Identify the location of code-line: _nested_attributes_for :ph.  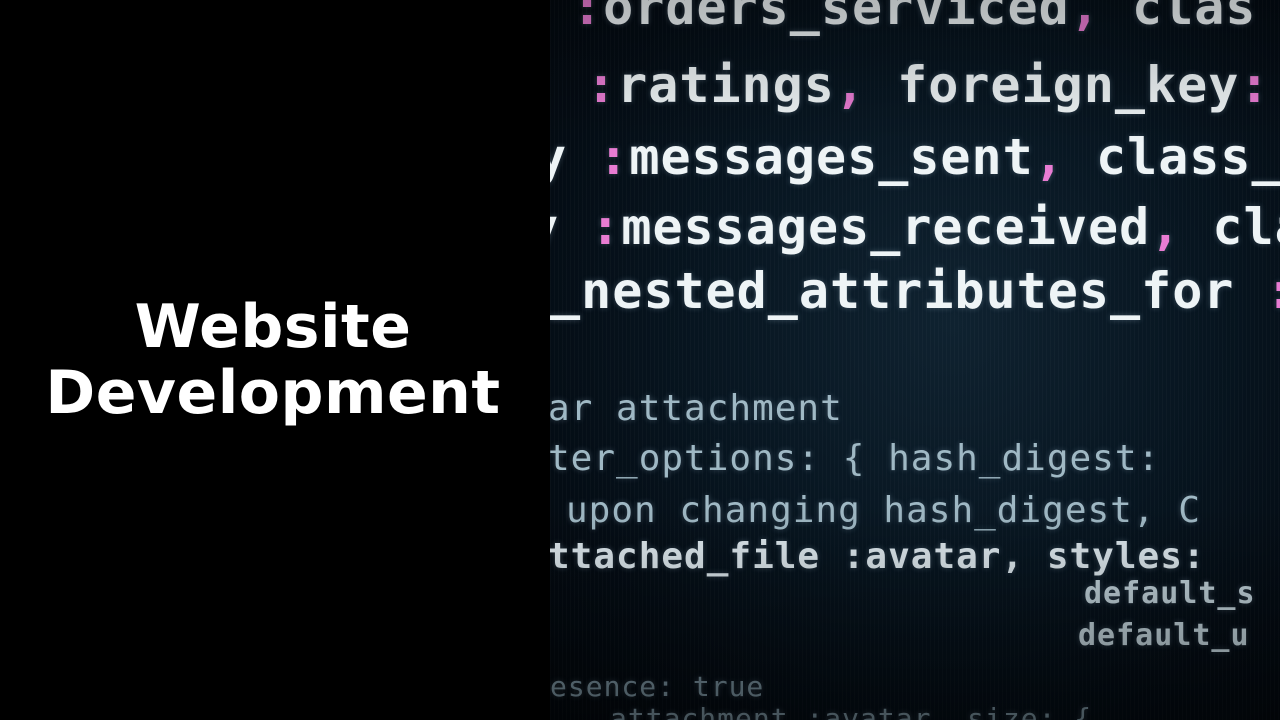
(915, 291).